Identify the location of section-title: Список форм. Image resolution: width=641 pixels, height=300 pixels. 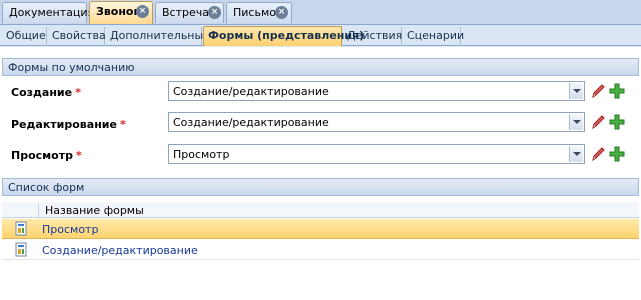
(46, 187).